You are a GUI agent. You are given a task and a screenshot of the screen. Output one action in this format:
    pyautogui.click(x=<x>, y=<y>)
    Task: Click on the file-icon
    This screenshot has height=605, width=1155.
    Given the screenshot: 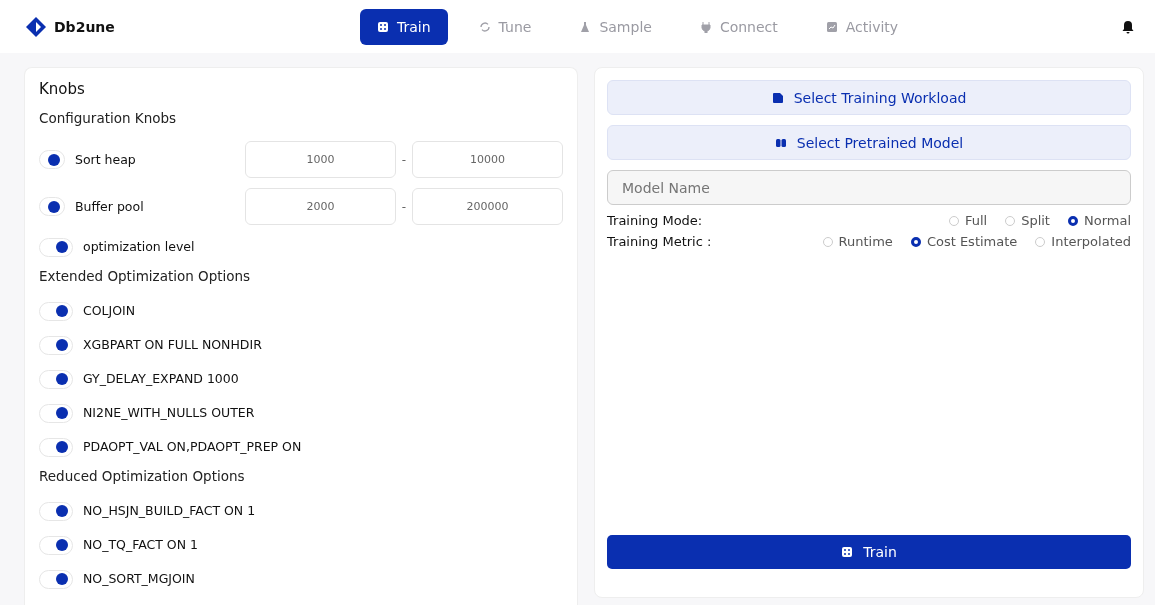 What is the action you would take?
    pyautogui.click(x=777, y=97)
    